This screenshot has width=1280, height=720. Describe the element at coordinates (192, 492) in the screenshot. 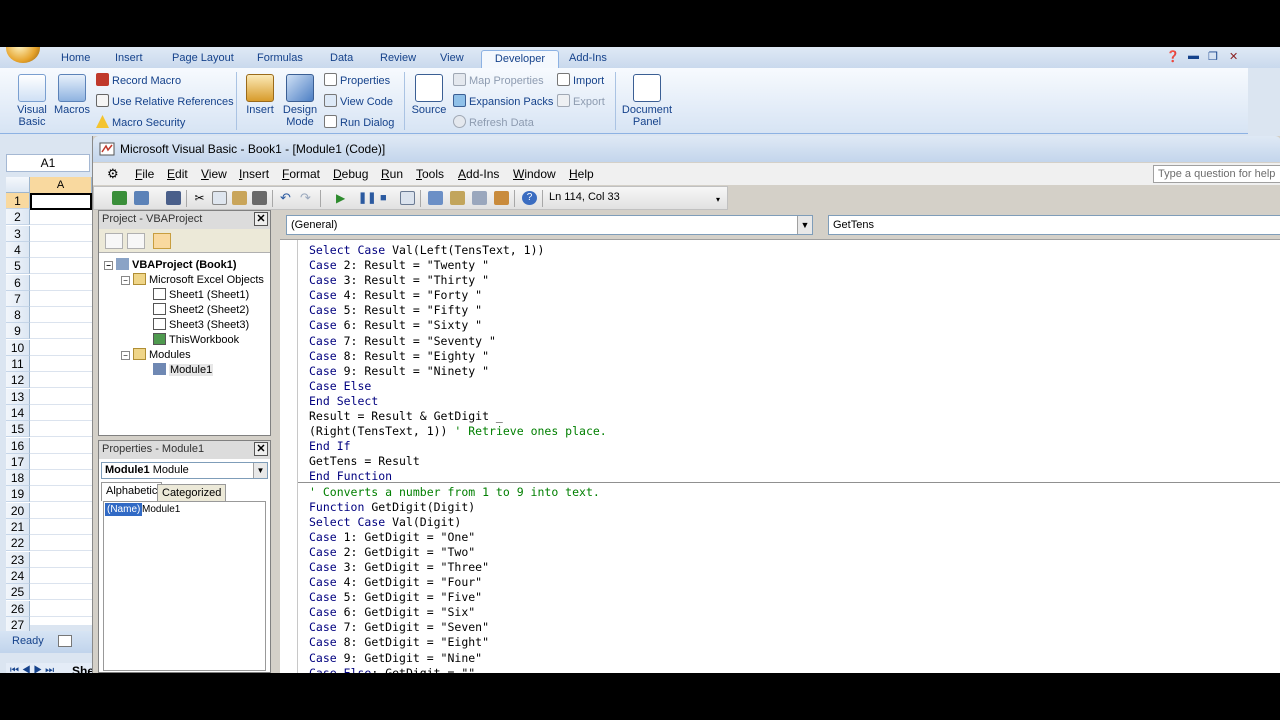

I see `tab-categorized: Categorized` at that location.